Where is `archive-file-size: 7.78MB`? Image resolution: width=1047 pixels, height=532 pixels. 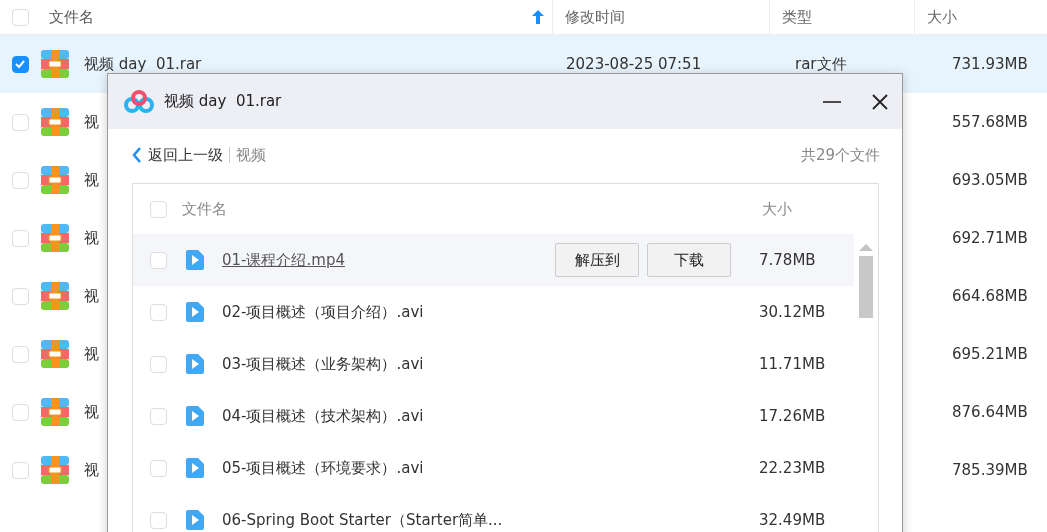 archive-file-size: 7.78MB is located at coordinates (788, 260).